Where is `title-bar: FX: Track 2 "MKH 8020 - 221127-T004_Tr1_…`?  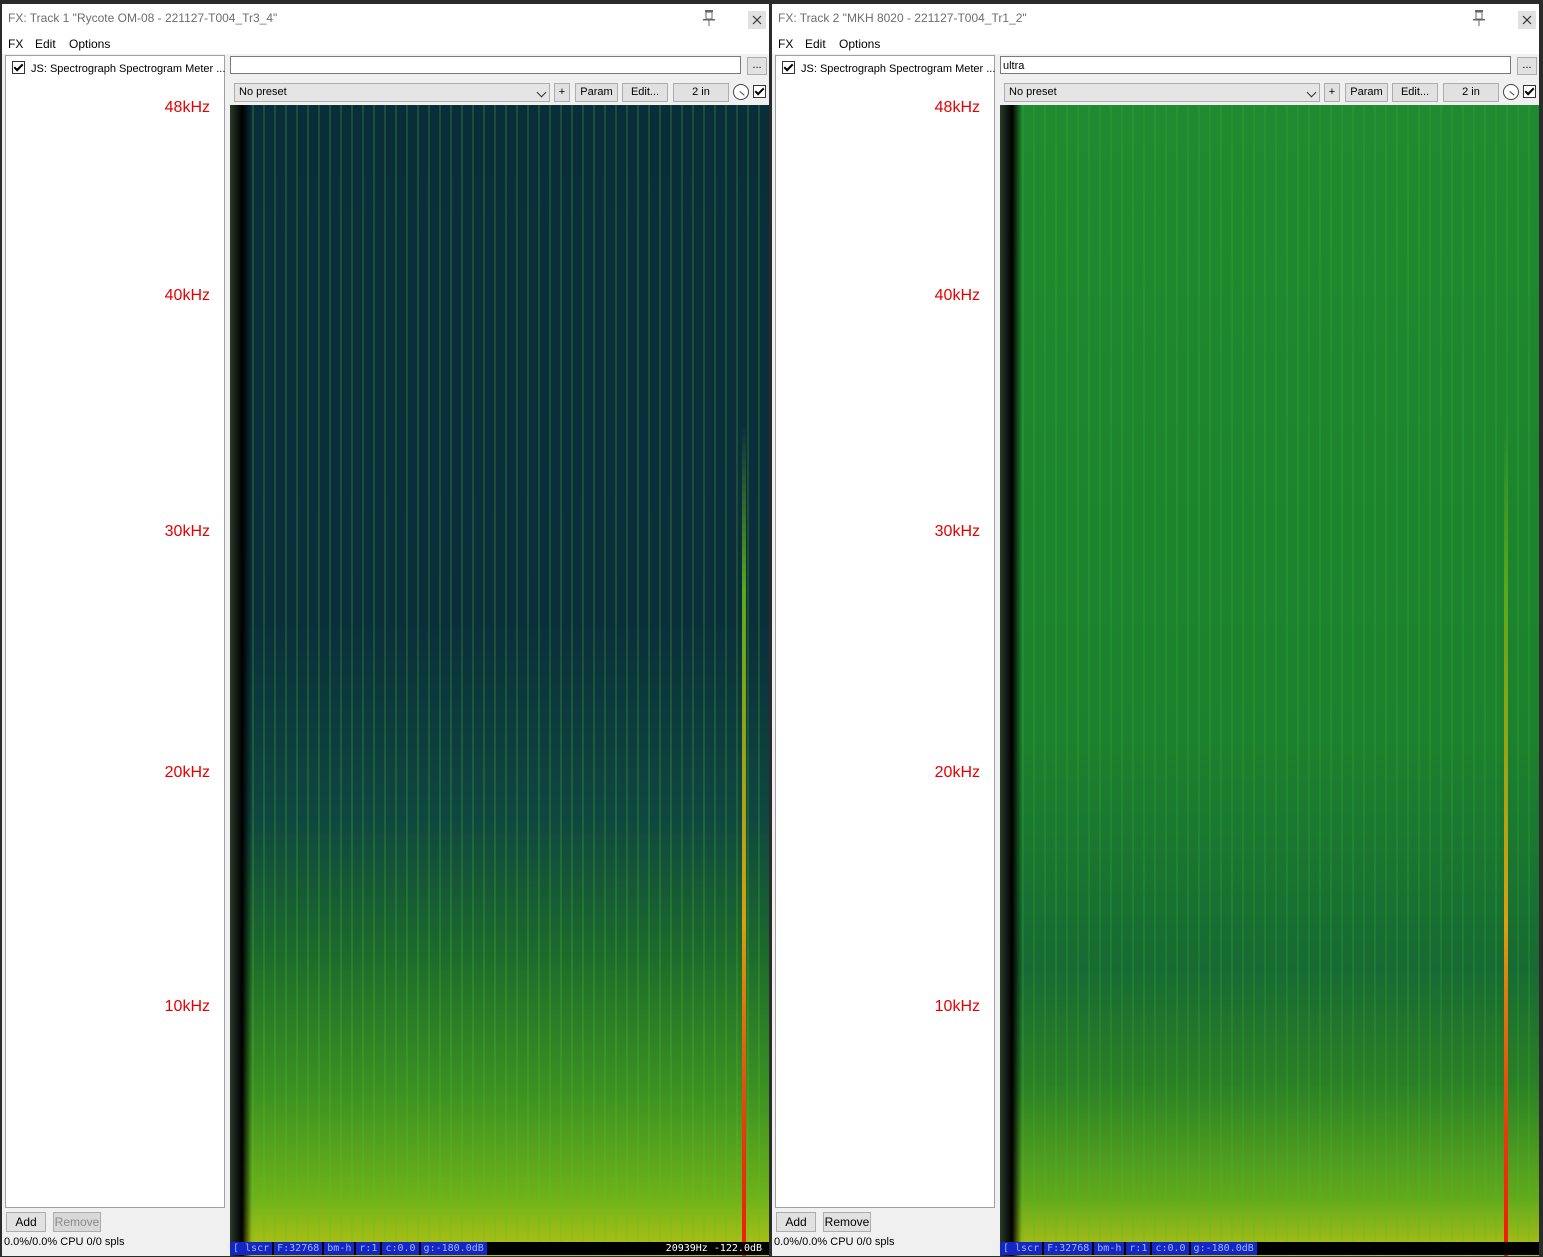
title-bar: FX: Track 2 "MKH 8020 - 221127-T004_Tr1_… is located at coordinates (1155, 19).